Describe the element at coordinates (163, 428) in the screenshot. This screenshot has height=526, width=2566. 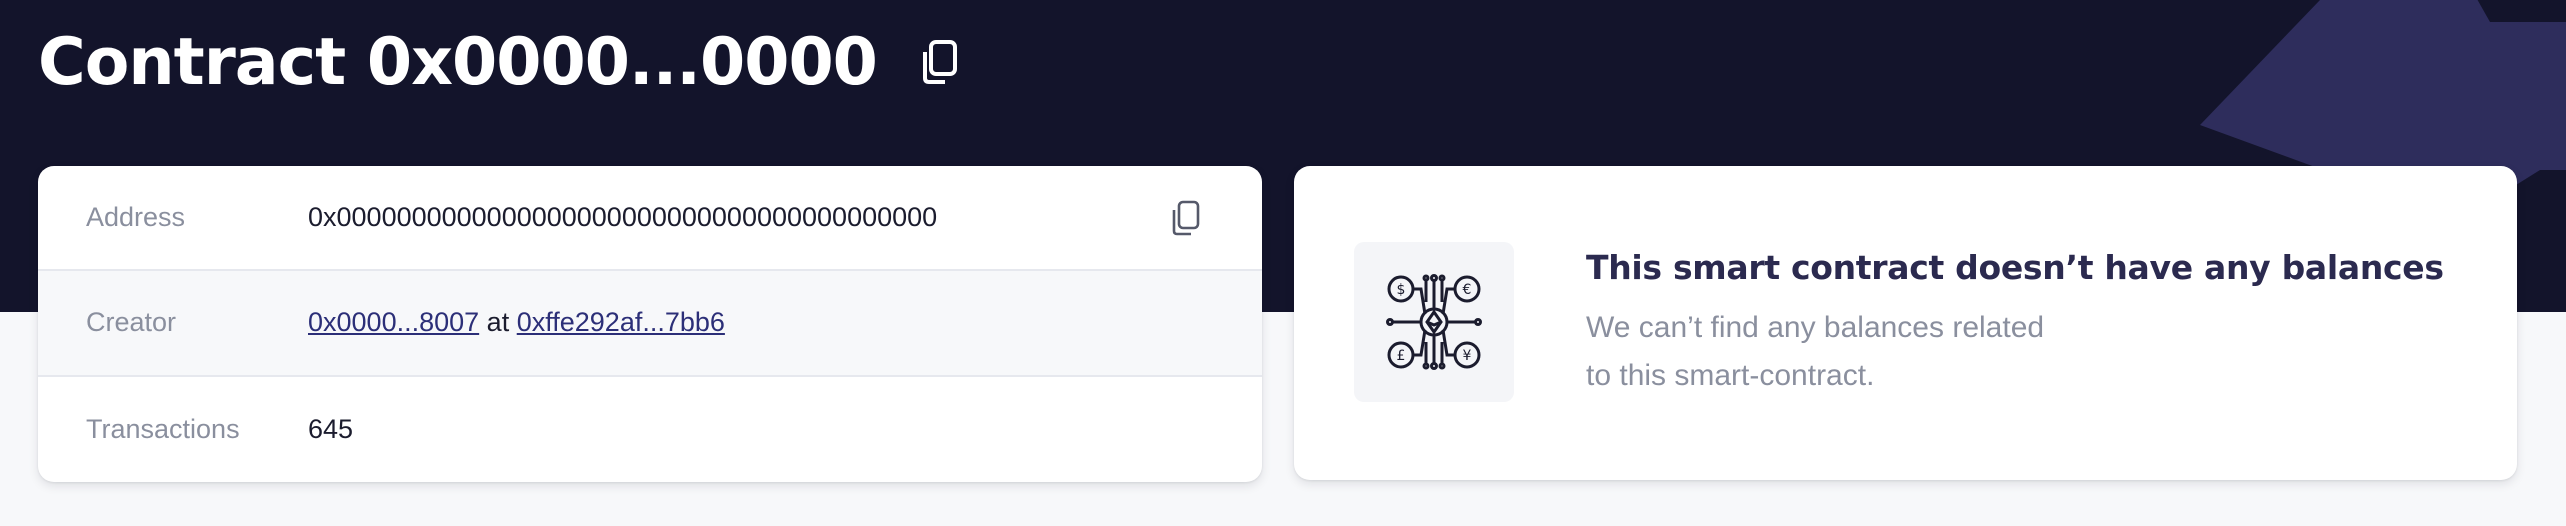
I see `transactions-label: Transactions` at that location.